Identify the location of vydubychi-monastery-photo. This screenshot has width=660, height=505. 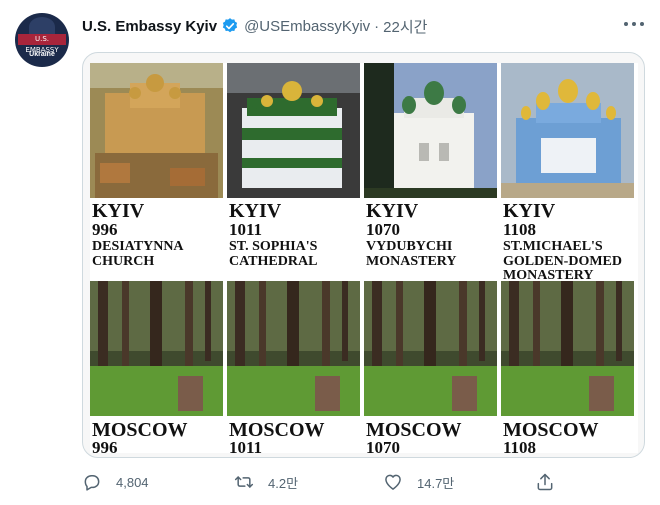
(430, 130).